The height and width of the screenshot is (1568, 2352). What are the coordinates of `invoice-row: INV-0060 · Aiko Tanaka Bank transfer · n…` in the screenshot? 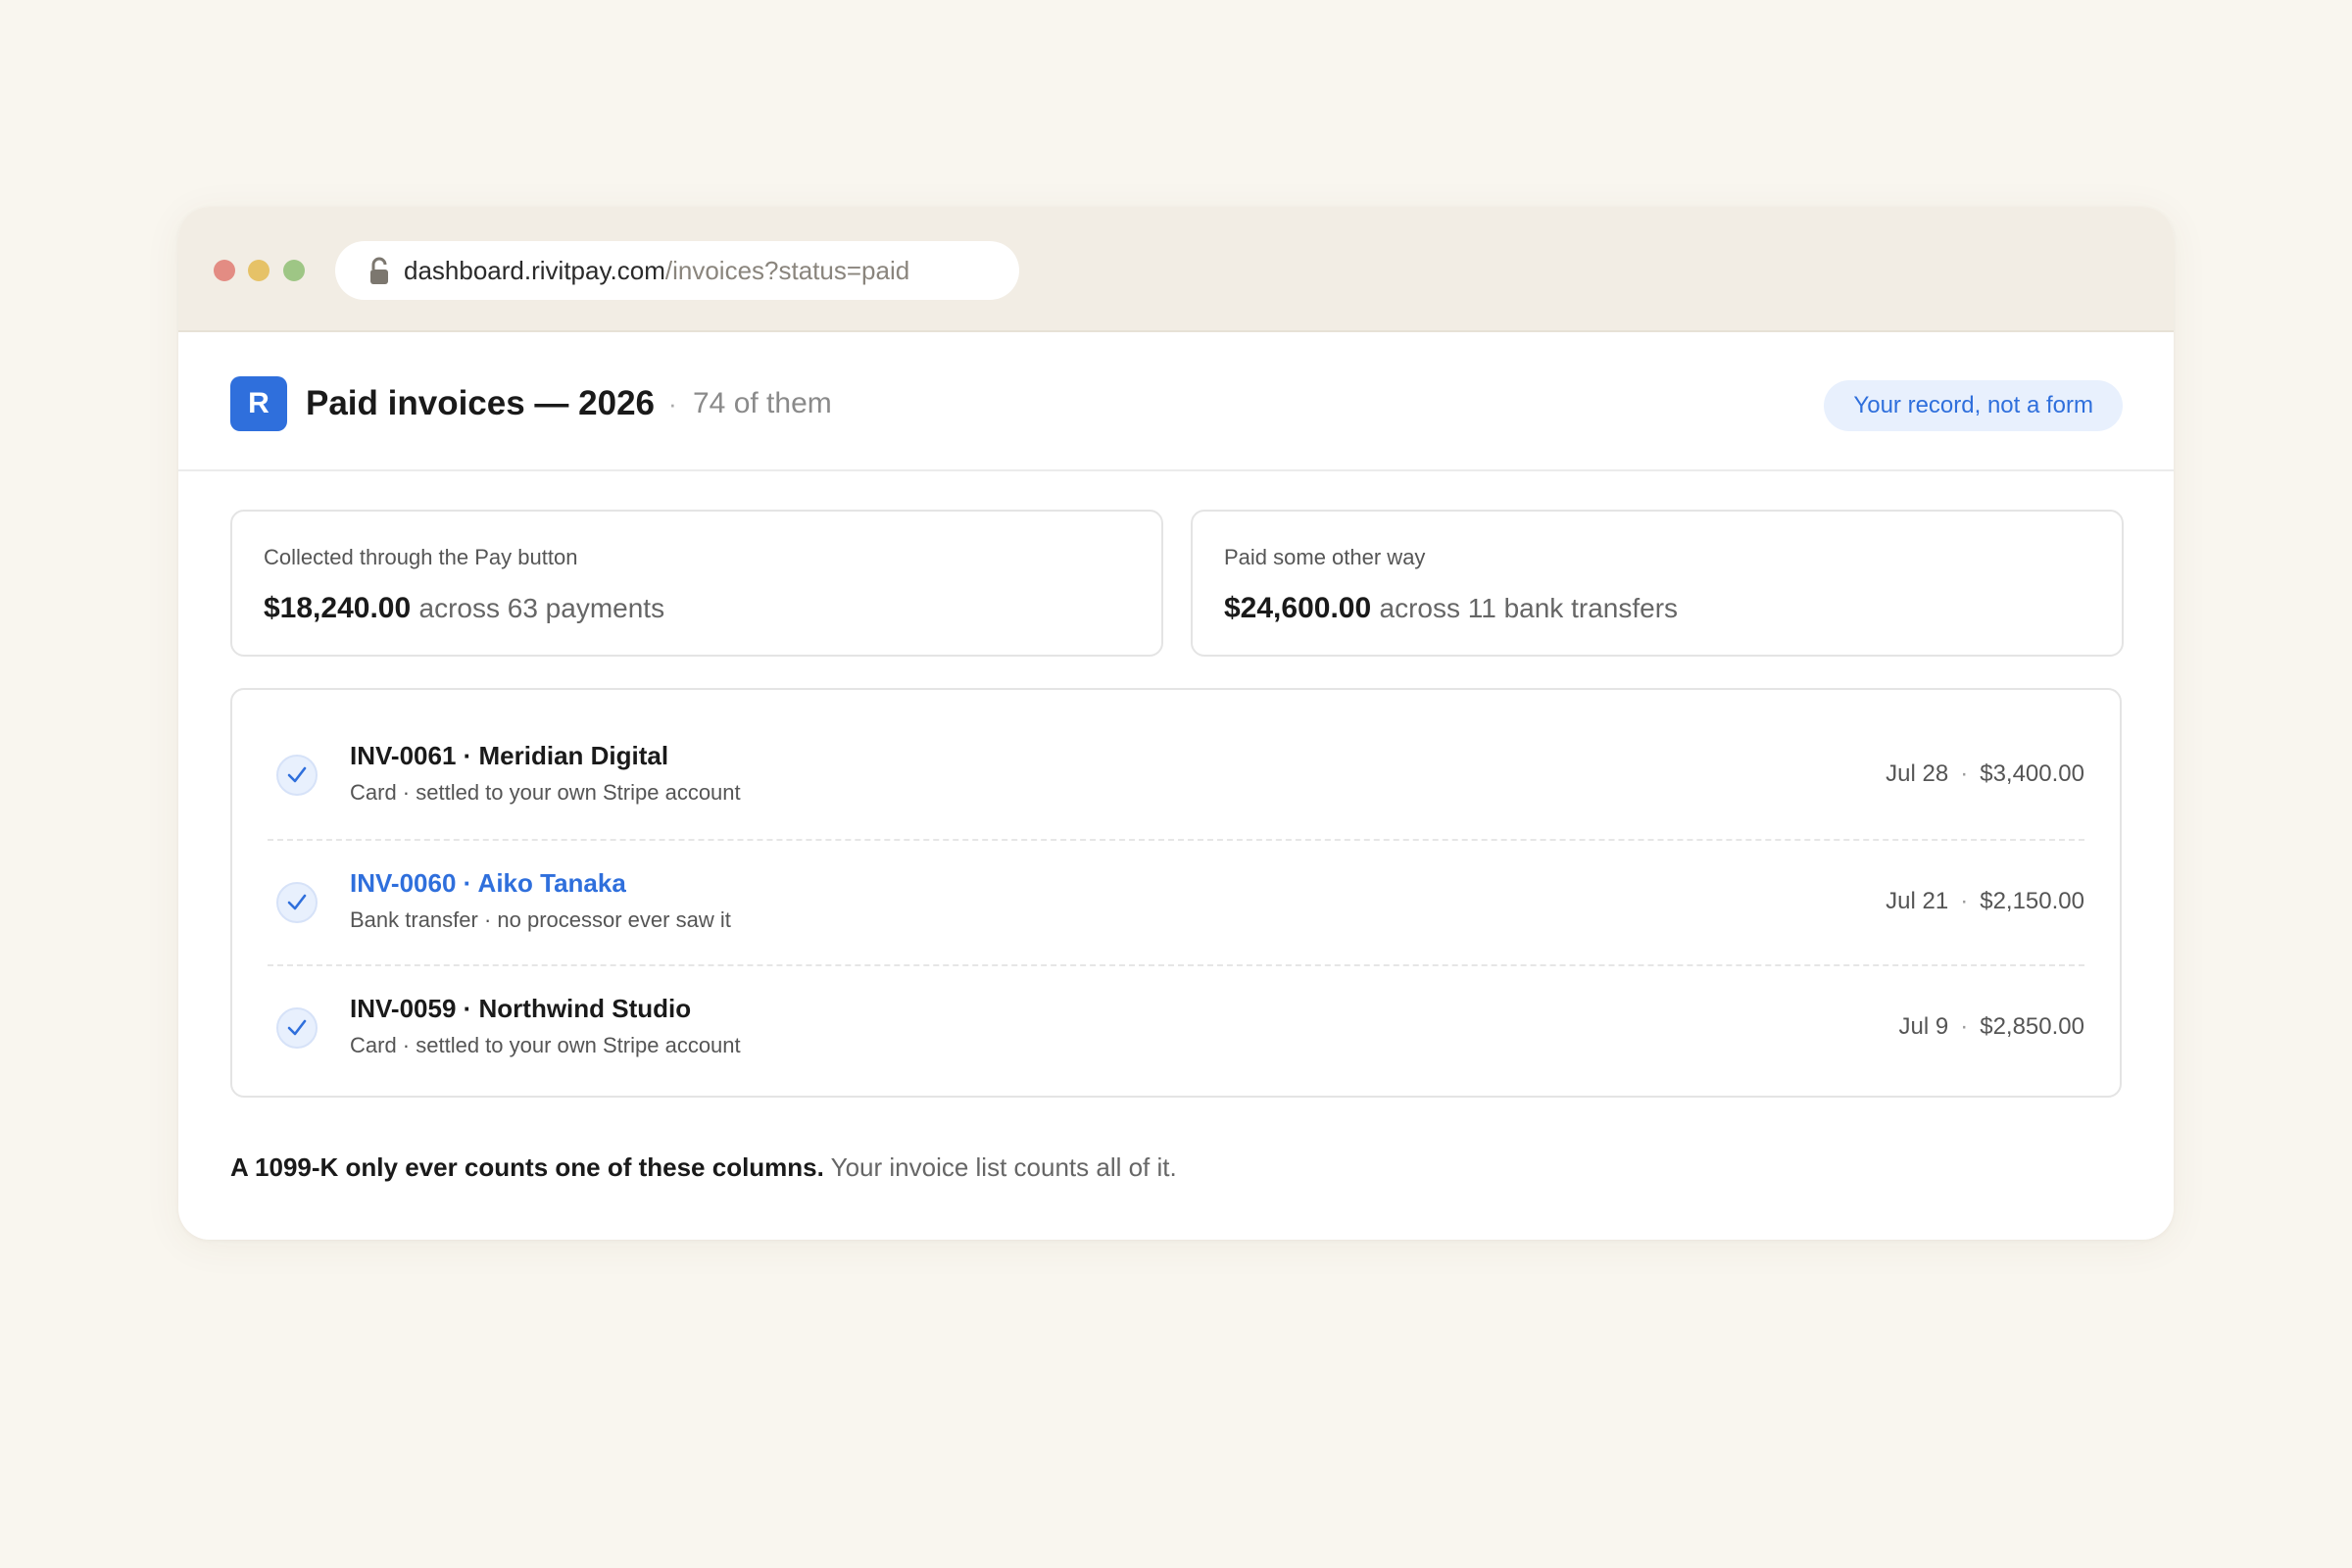 It's located at (1176, 902).